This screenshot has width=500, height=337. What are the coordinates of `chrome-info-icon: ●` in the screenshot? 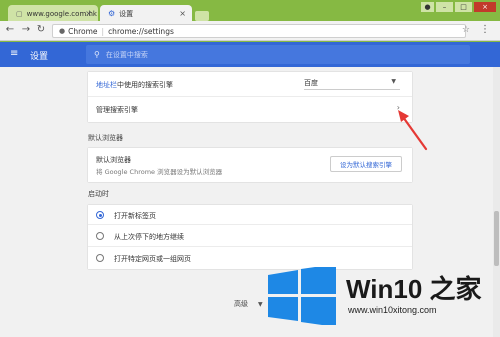 It's located at (62, 31).